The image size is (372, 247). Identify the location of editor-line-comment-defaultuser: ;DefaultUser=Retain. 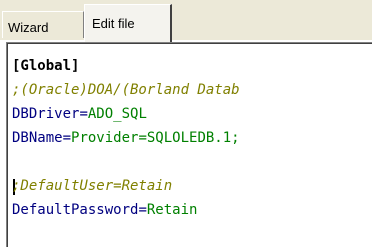
(92, 186).